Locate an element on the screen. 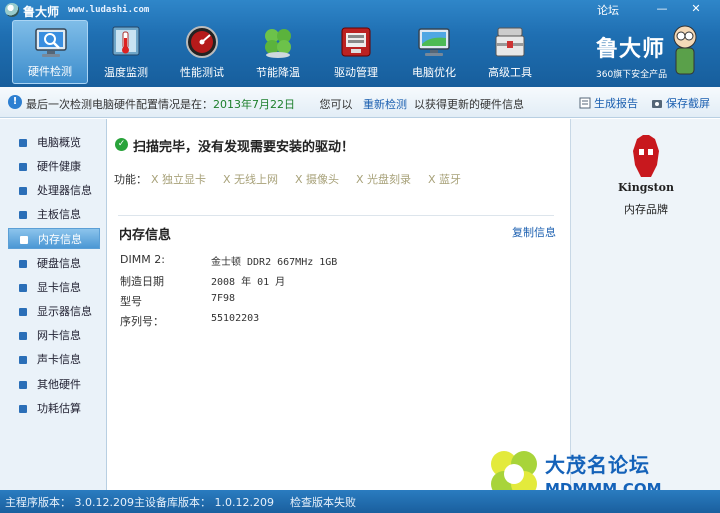 The image size is (720, 513). info-value: 55102203 is located at coordinates (235, 318).